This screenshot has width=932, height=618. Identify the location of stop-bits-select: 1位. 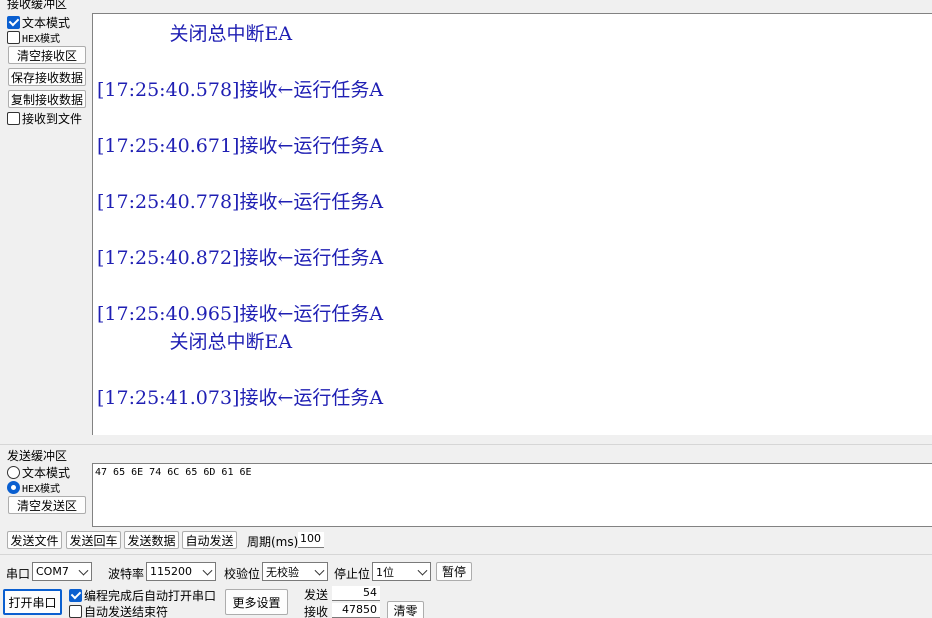
(401, 571).